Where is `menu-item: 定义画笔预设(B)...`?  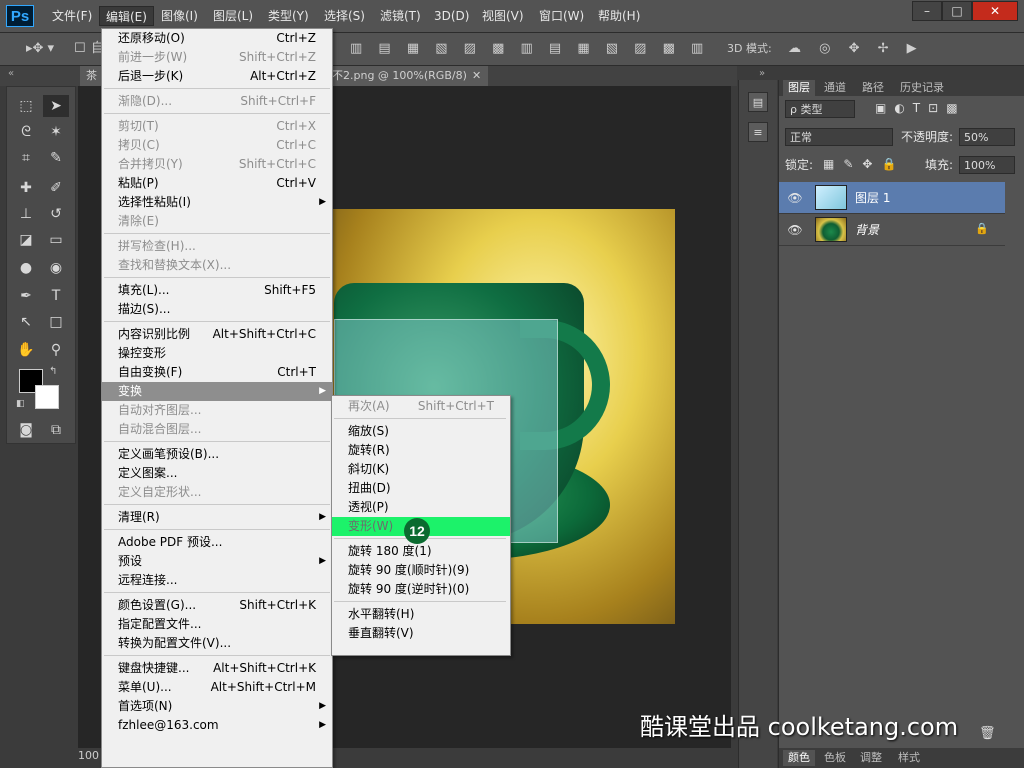
menu-item: 定义画笔预设(B)... is located at coordinates (217, 454).